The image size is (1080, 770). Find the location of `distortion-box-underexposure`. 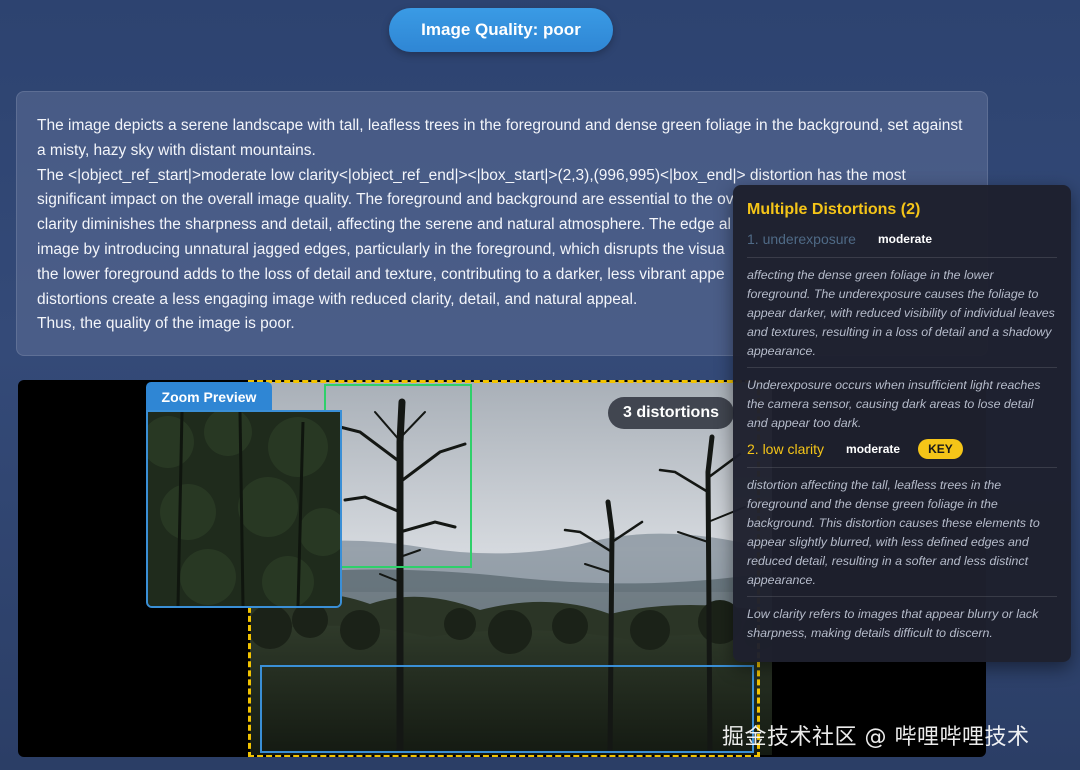

distortion-box-underexposure is located at coordinates (507, 709).